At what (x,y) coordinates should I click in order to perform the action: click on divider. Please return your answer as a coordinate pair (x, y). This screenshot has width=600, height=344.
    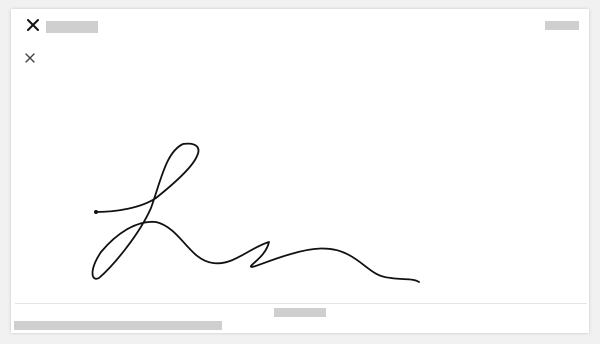
    Looking at the image, I should click on (301, 303).